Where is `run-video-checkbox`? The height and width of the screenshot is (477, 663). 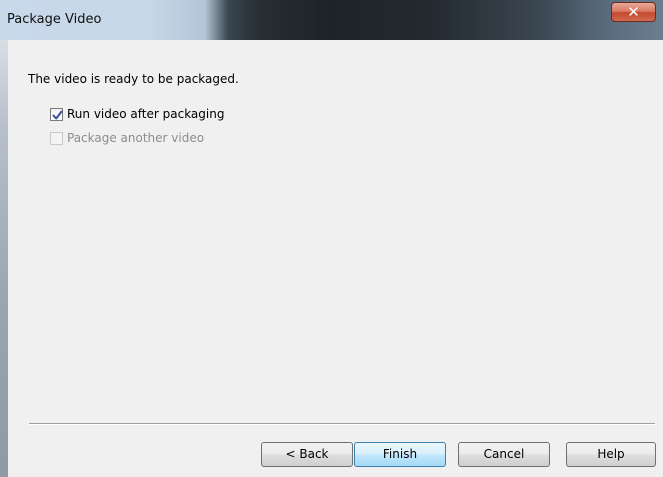
run-video-checkbox is located at coordinates (56, 114).